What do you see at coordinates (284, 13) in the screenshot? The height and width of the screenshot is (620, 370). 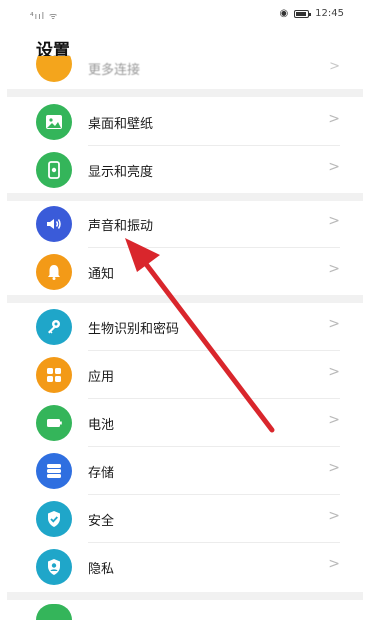 I see `eye-comfort-icon: ◉` at bounding box center [284, 13].